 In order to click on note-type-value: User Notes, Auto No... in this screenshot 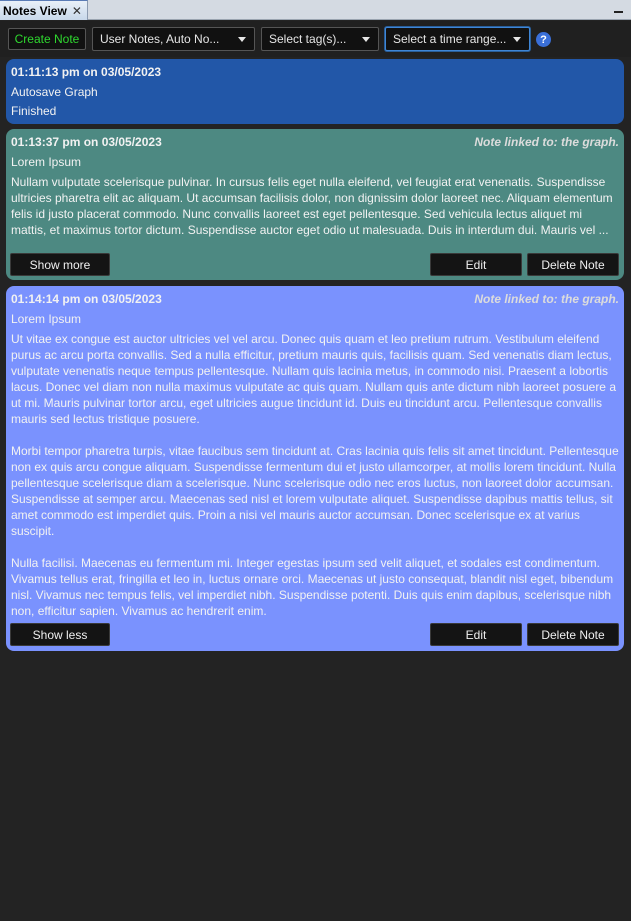, I will do `click(160, 39)`.